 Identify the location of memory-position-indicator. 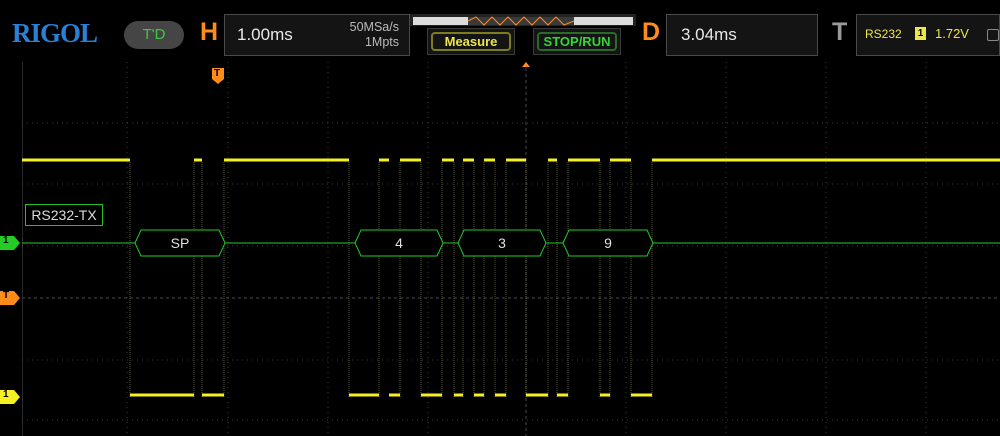
(523, 21).